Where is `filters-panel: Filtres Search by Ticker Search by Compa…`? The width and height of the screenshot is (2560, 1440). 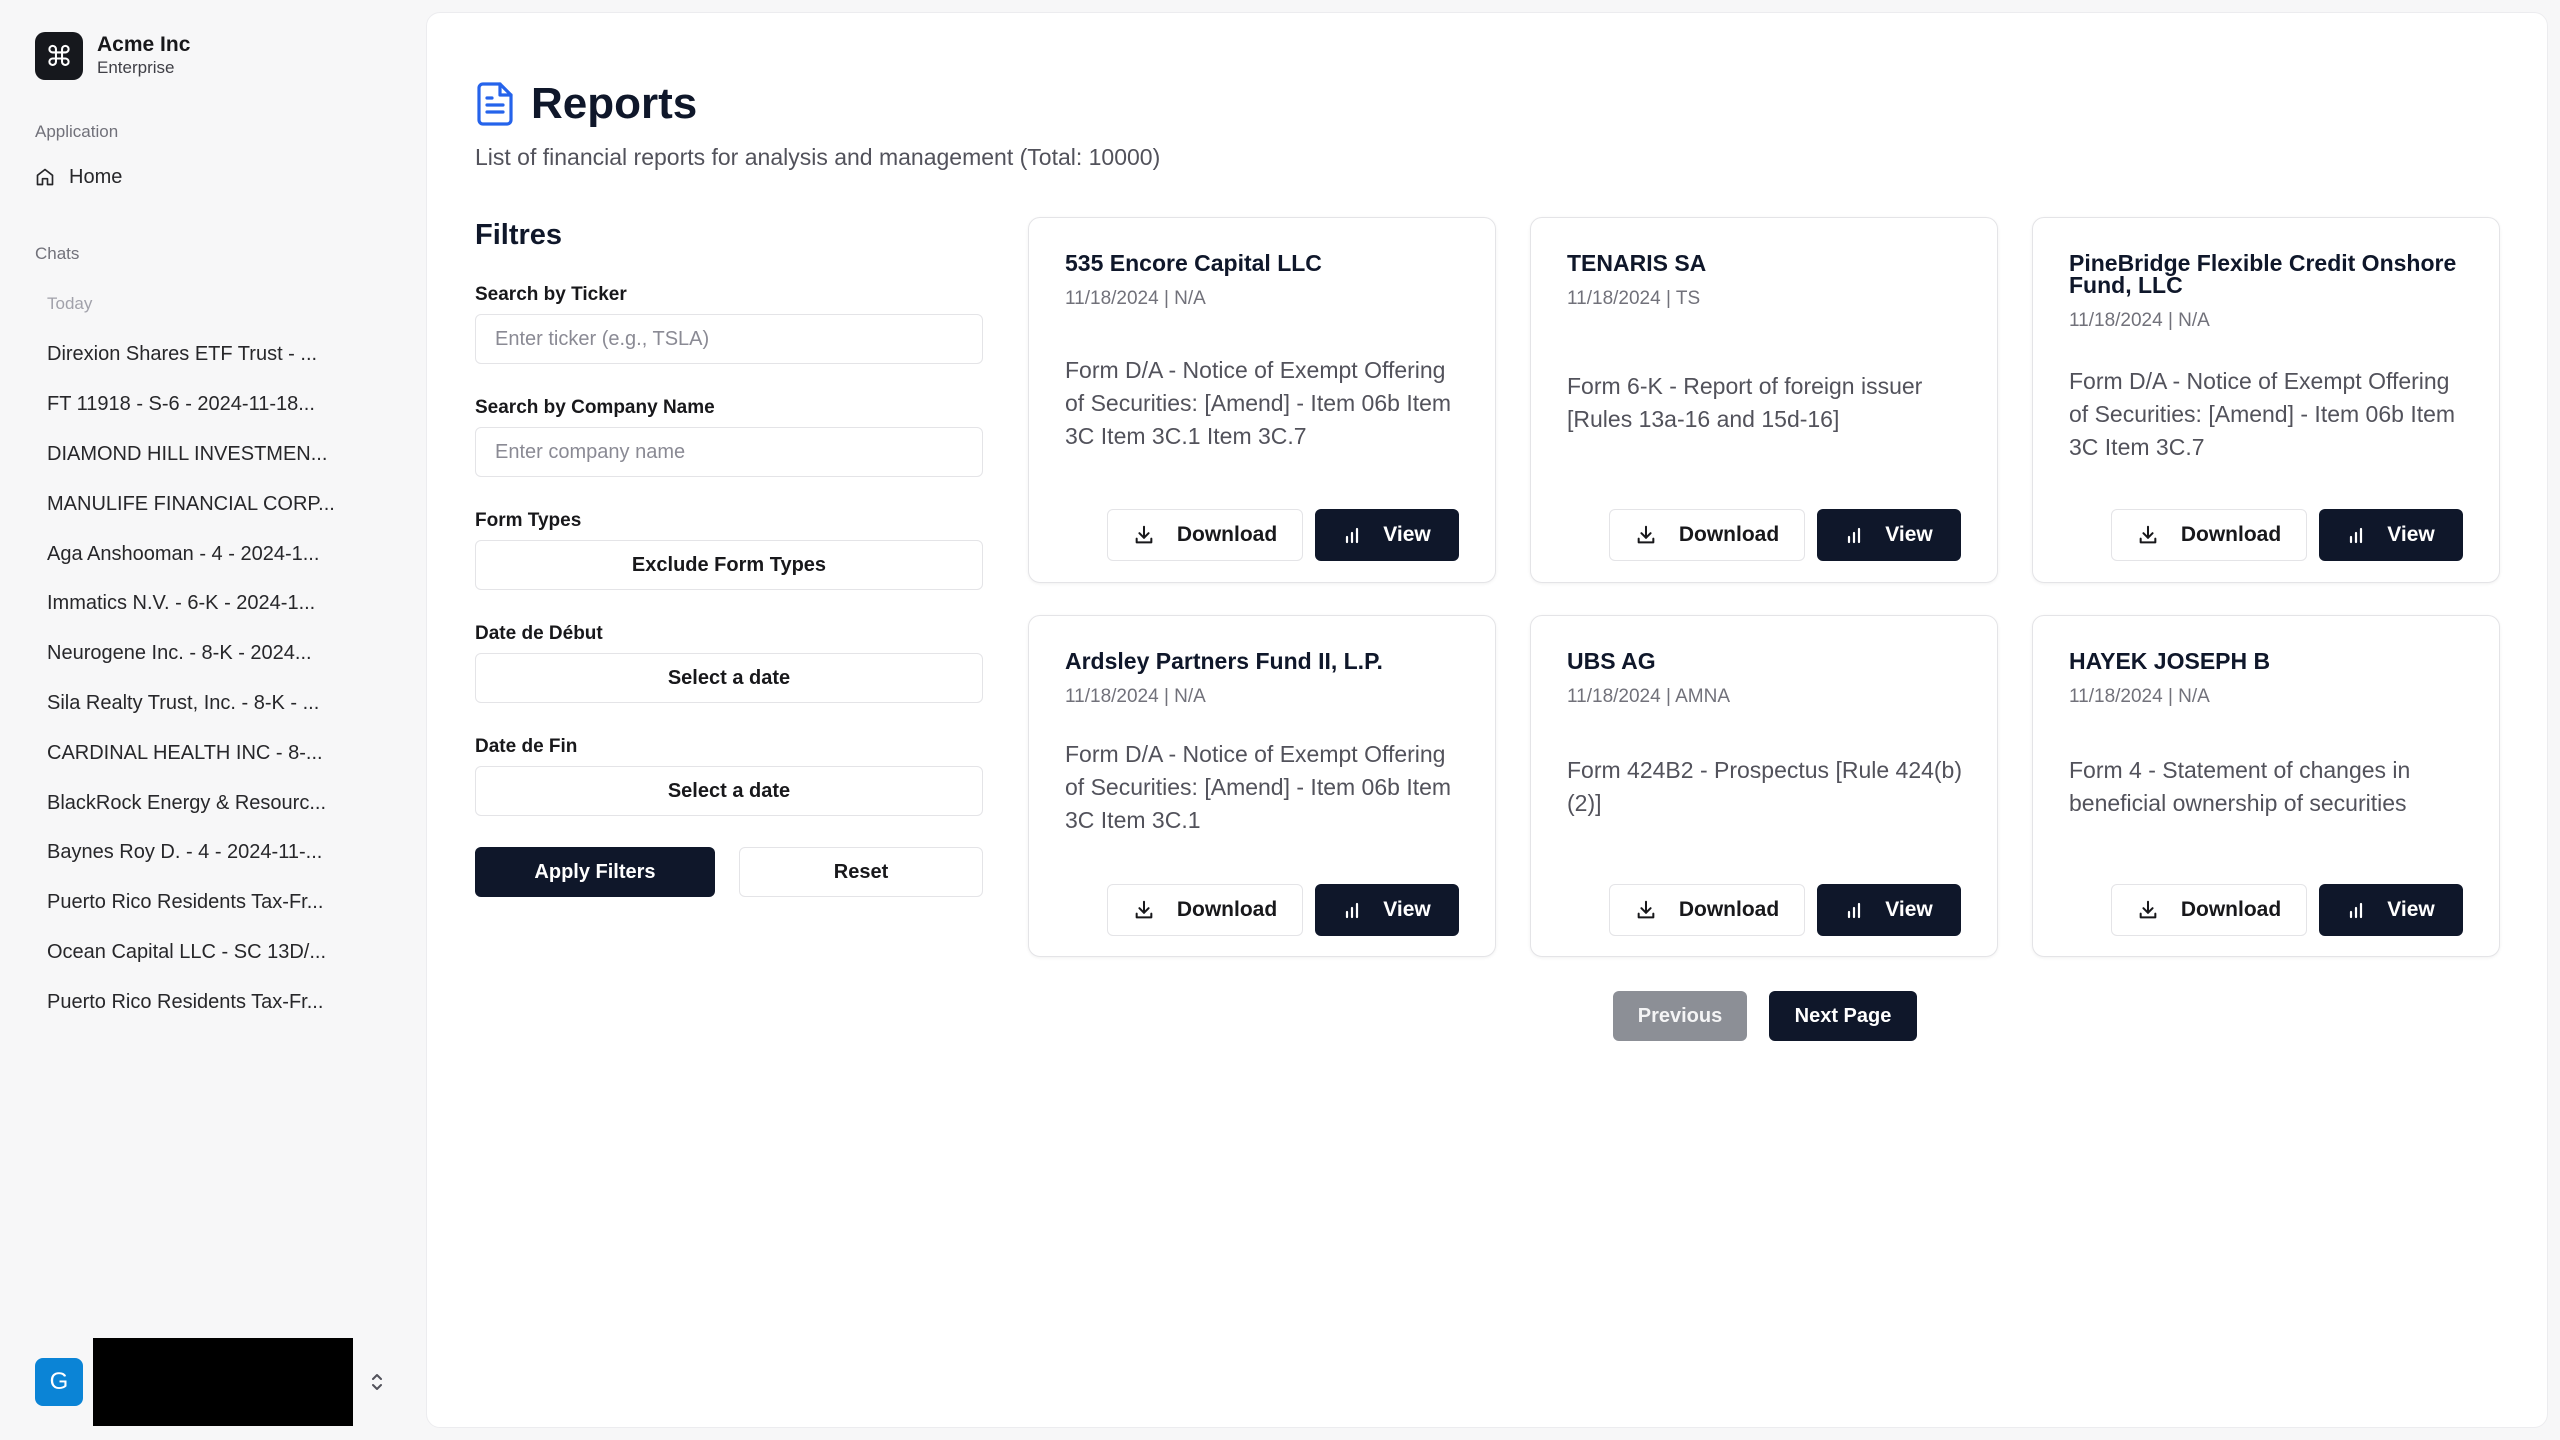
filters-panel: Filtres Search by Ticker Search by Compa… is located at coordinates (729, 558).